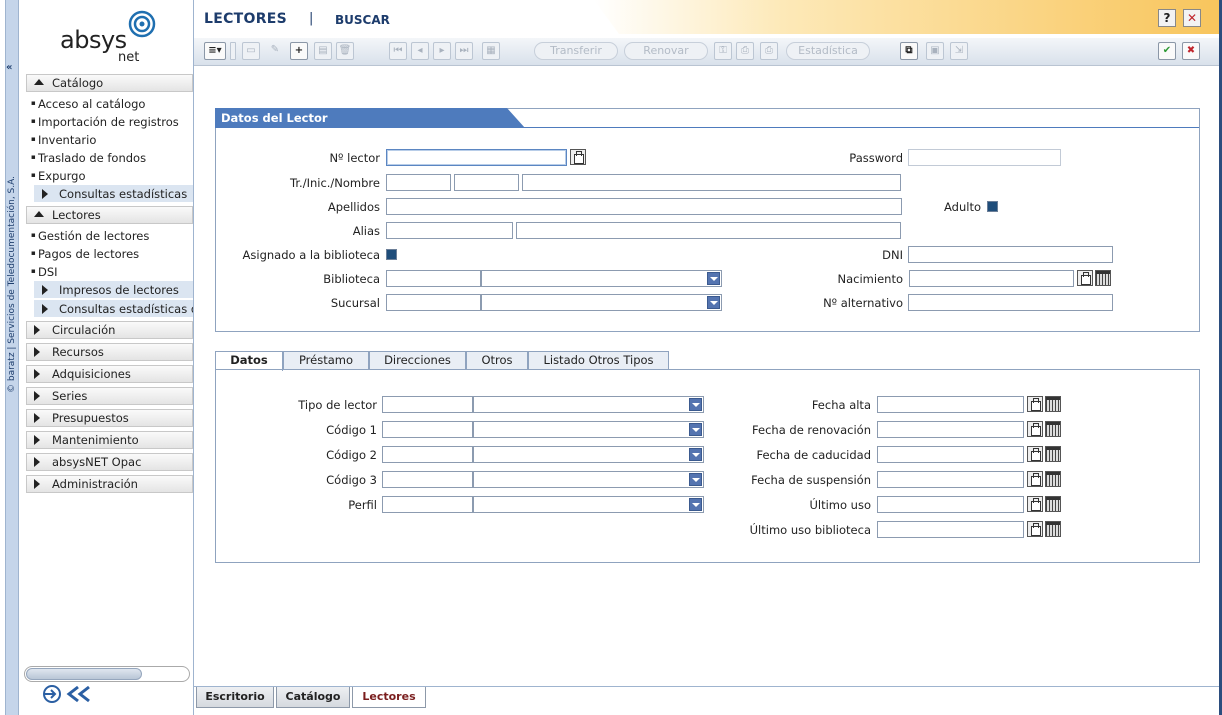 This screenshot has width=1222, height=715. What do you see at coordinates (588, 479) in the screenshot?
I see `codigo-3-select` at bounding box center [588, 479].